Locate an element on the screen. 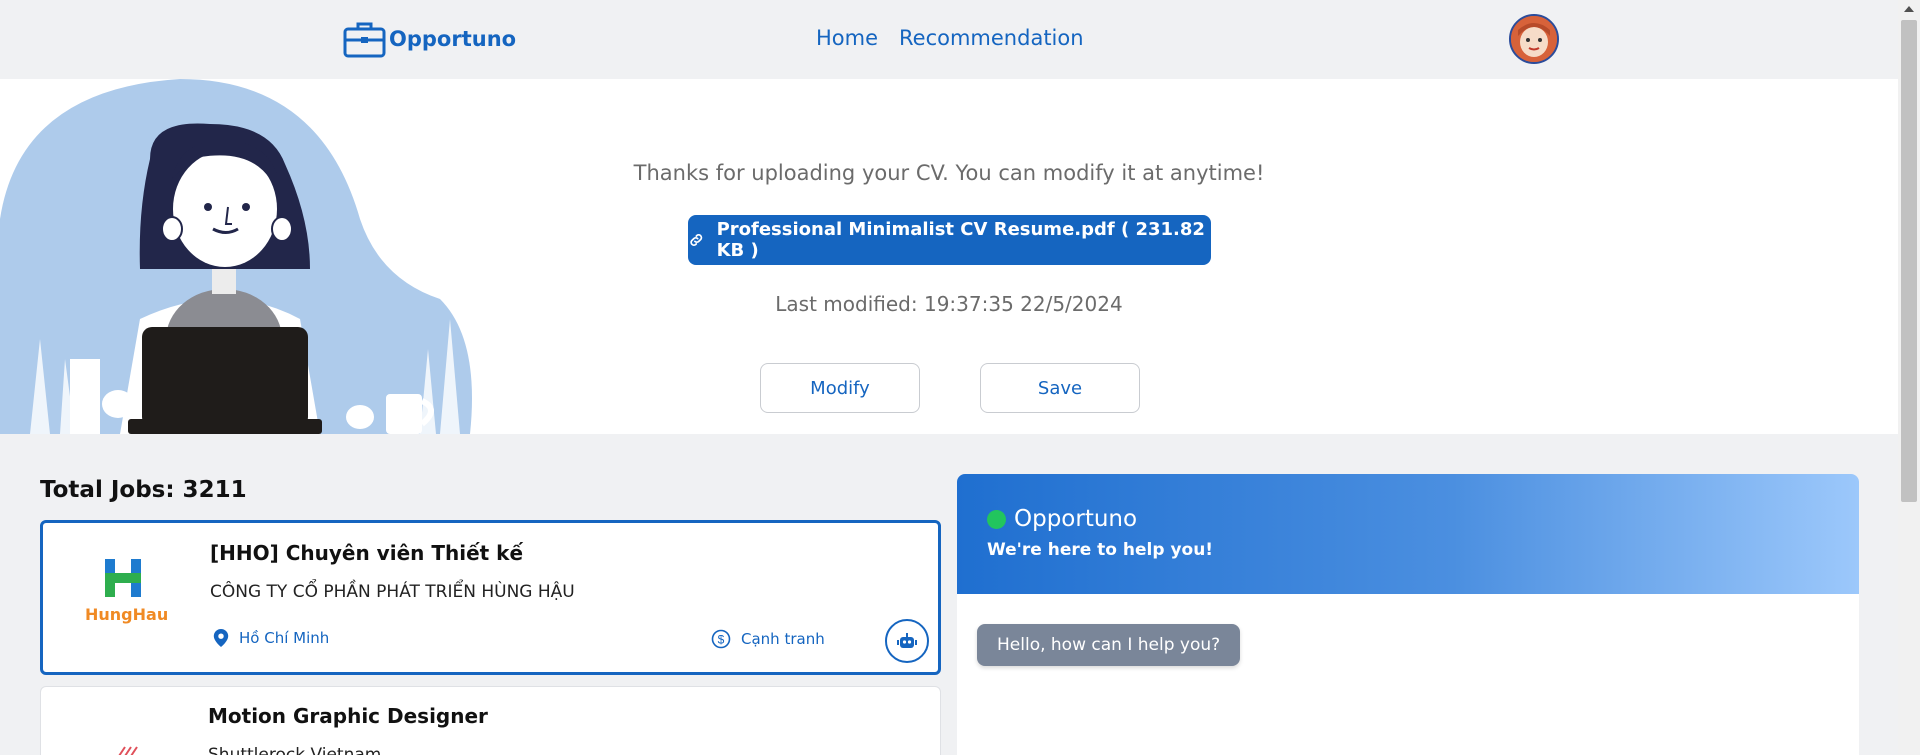  job-title: [HHO] Chuyên viên Thiết kế is located at coordinates (366, 553).